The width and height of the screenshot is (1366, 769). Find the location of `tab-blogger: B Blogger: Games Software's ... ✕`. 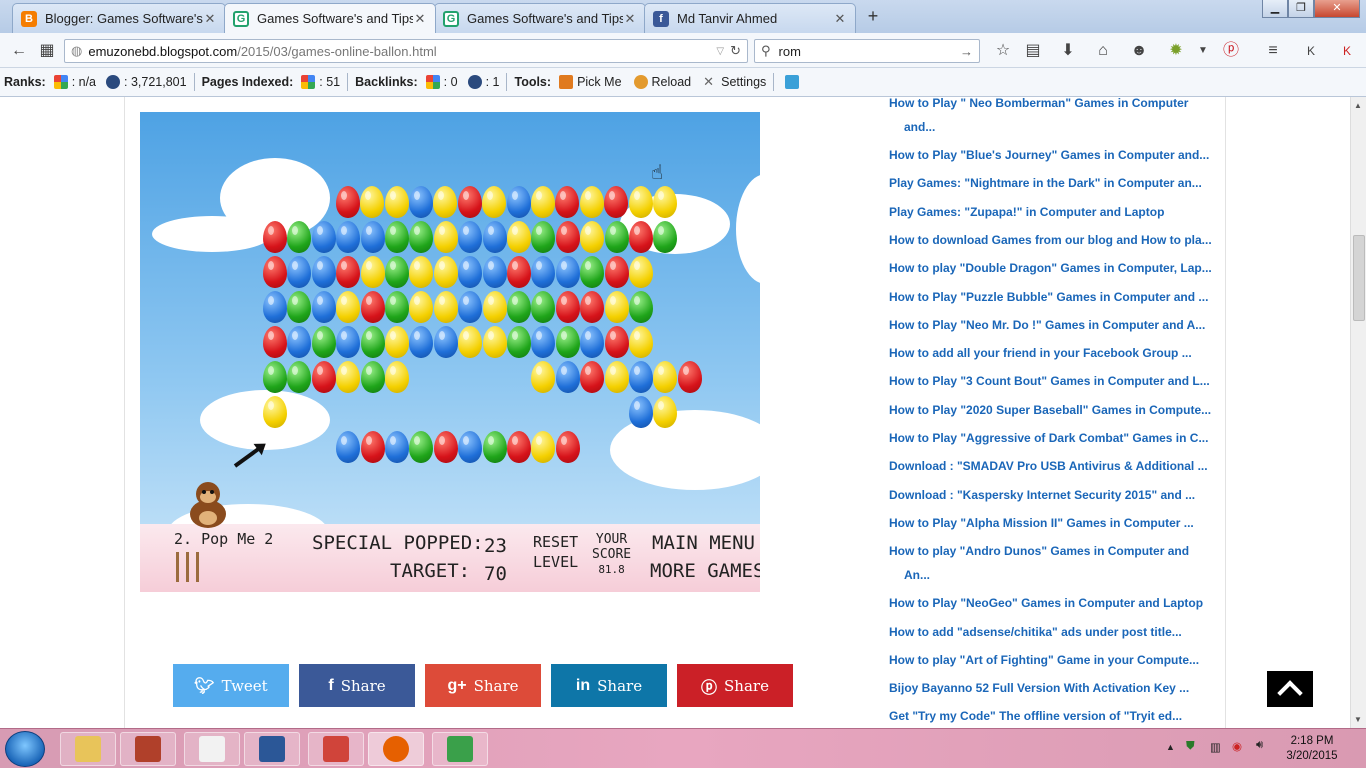

tab-blogger: B Blogger: Games Software's ... ✕ is located at coordinates (119, 18).